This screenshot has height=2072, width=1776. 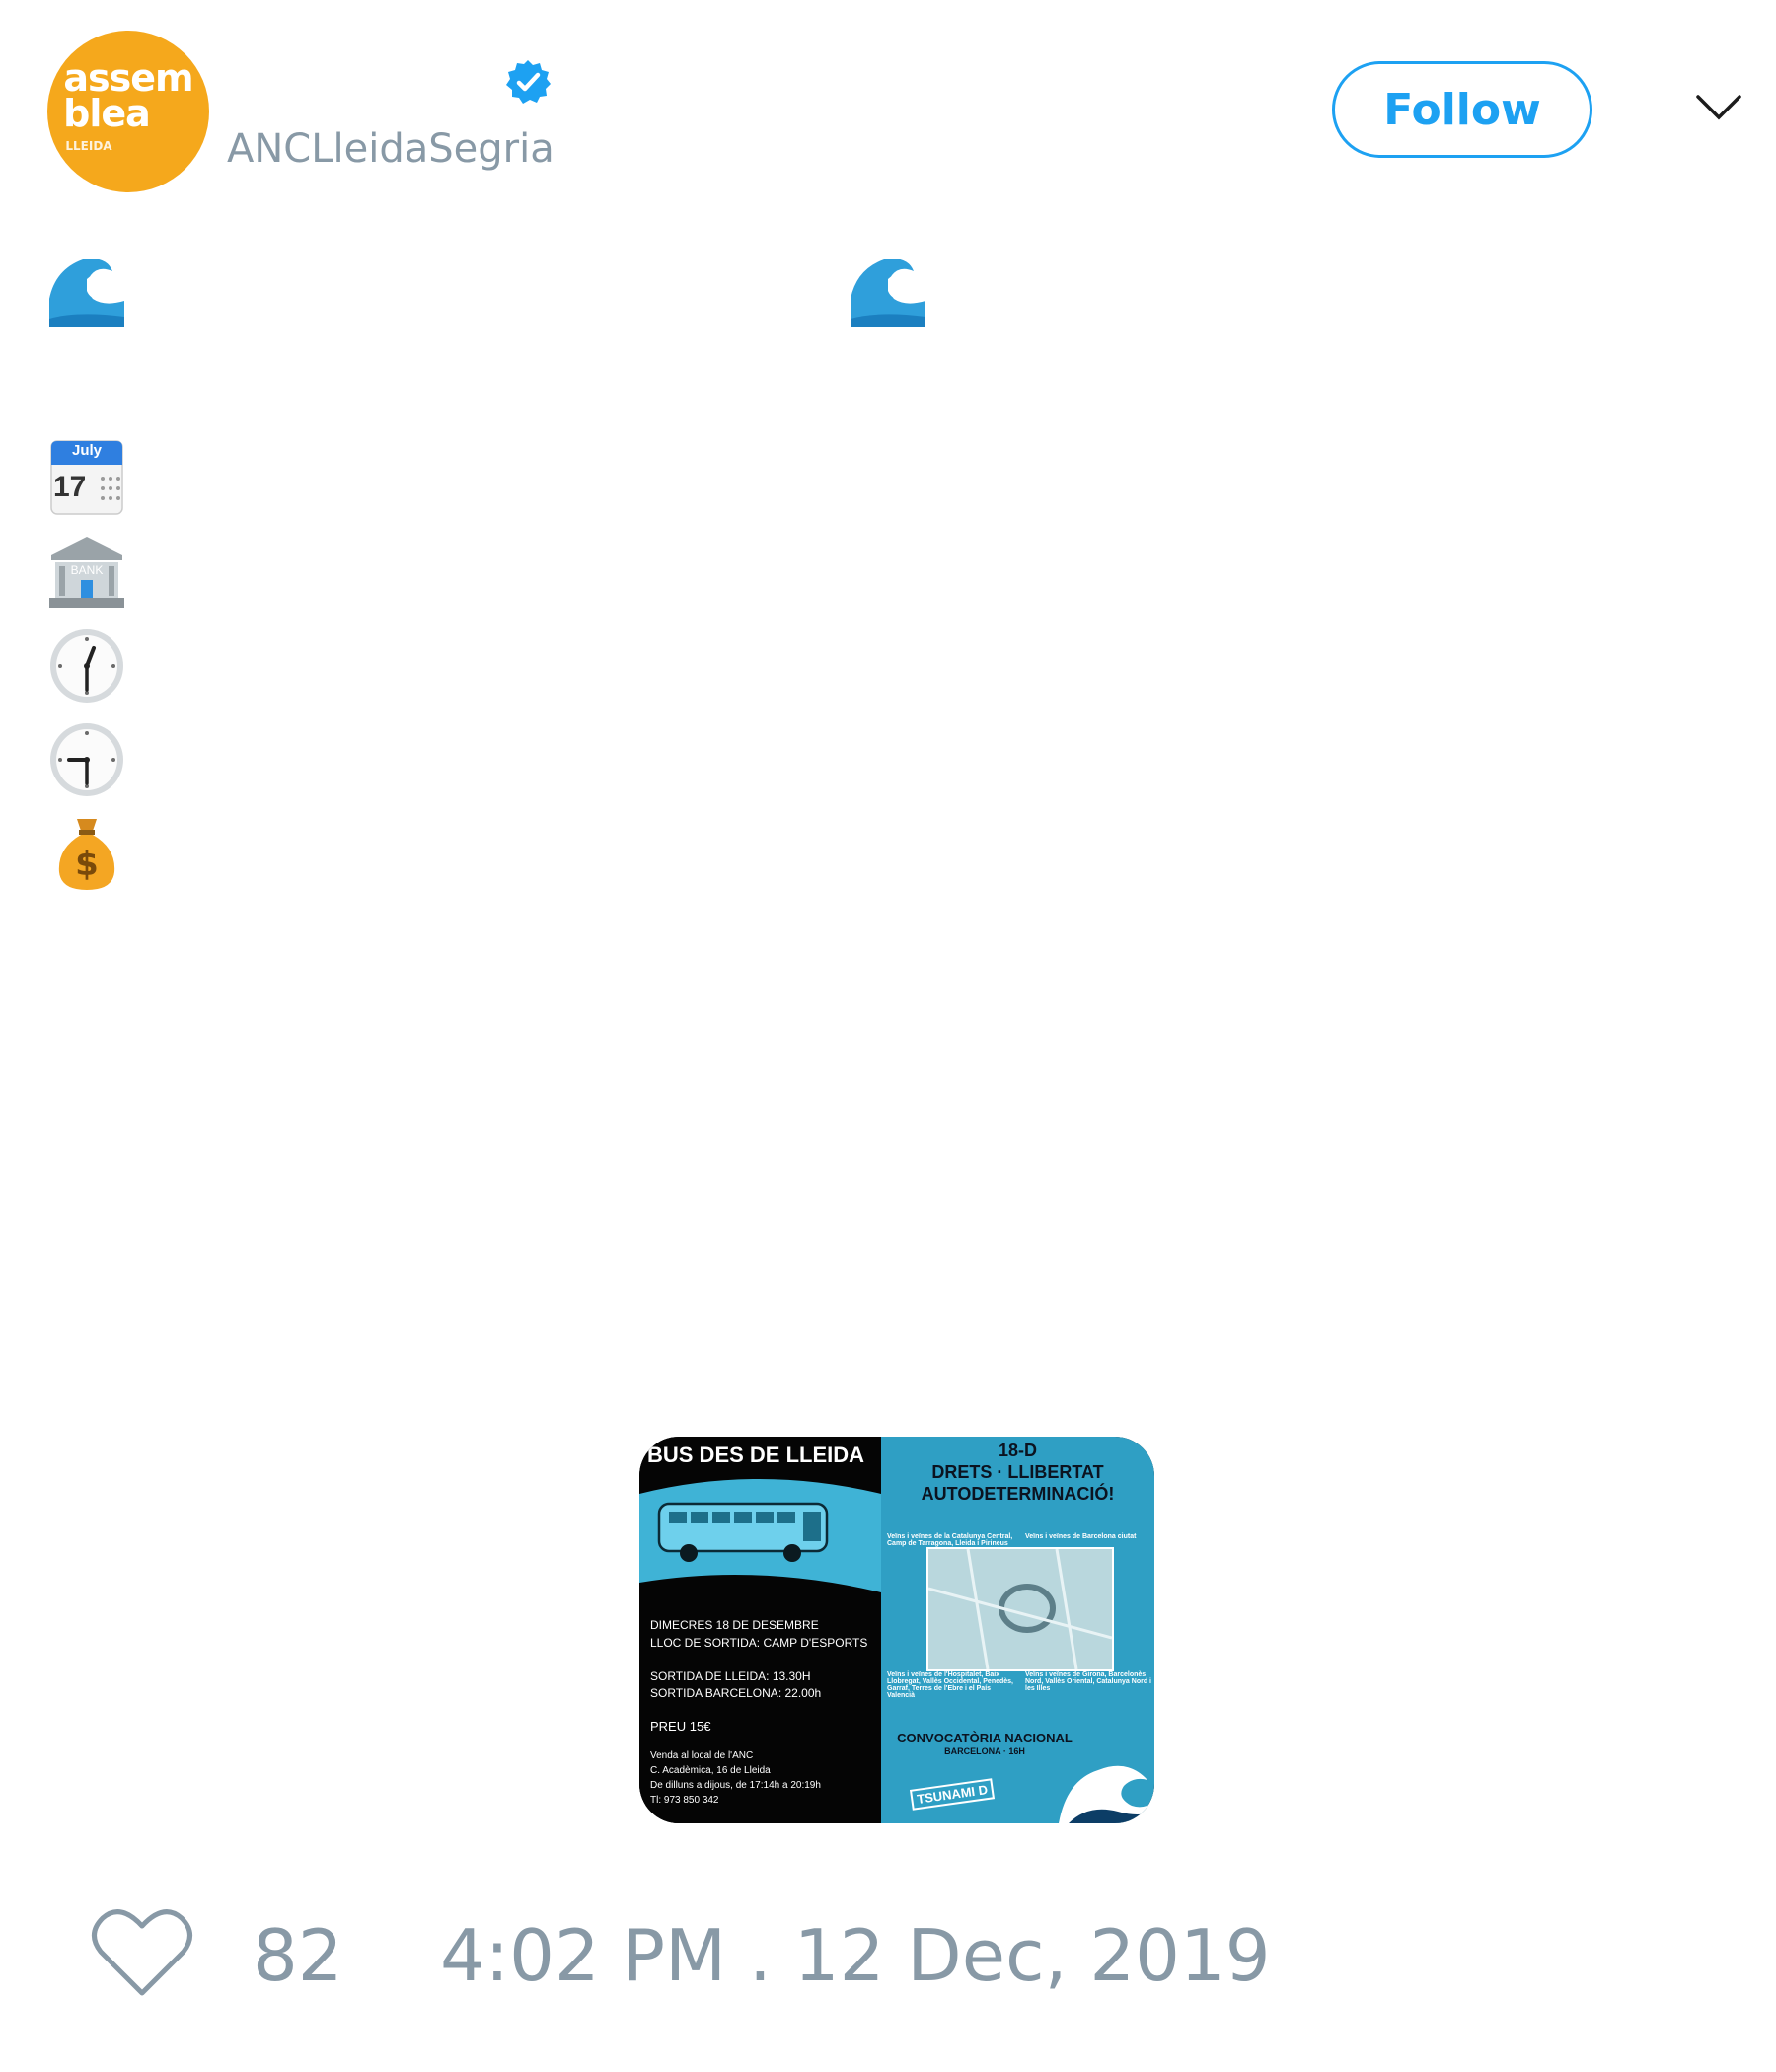 I want to click on avatar: assem blea LLEIDA, so click(x=128, y=112).